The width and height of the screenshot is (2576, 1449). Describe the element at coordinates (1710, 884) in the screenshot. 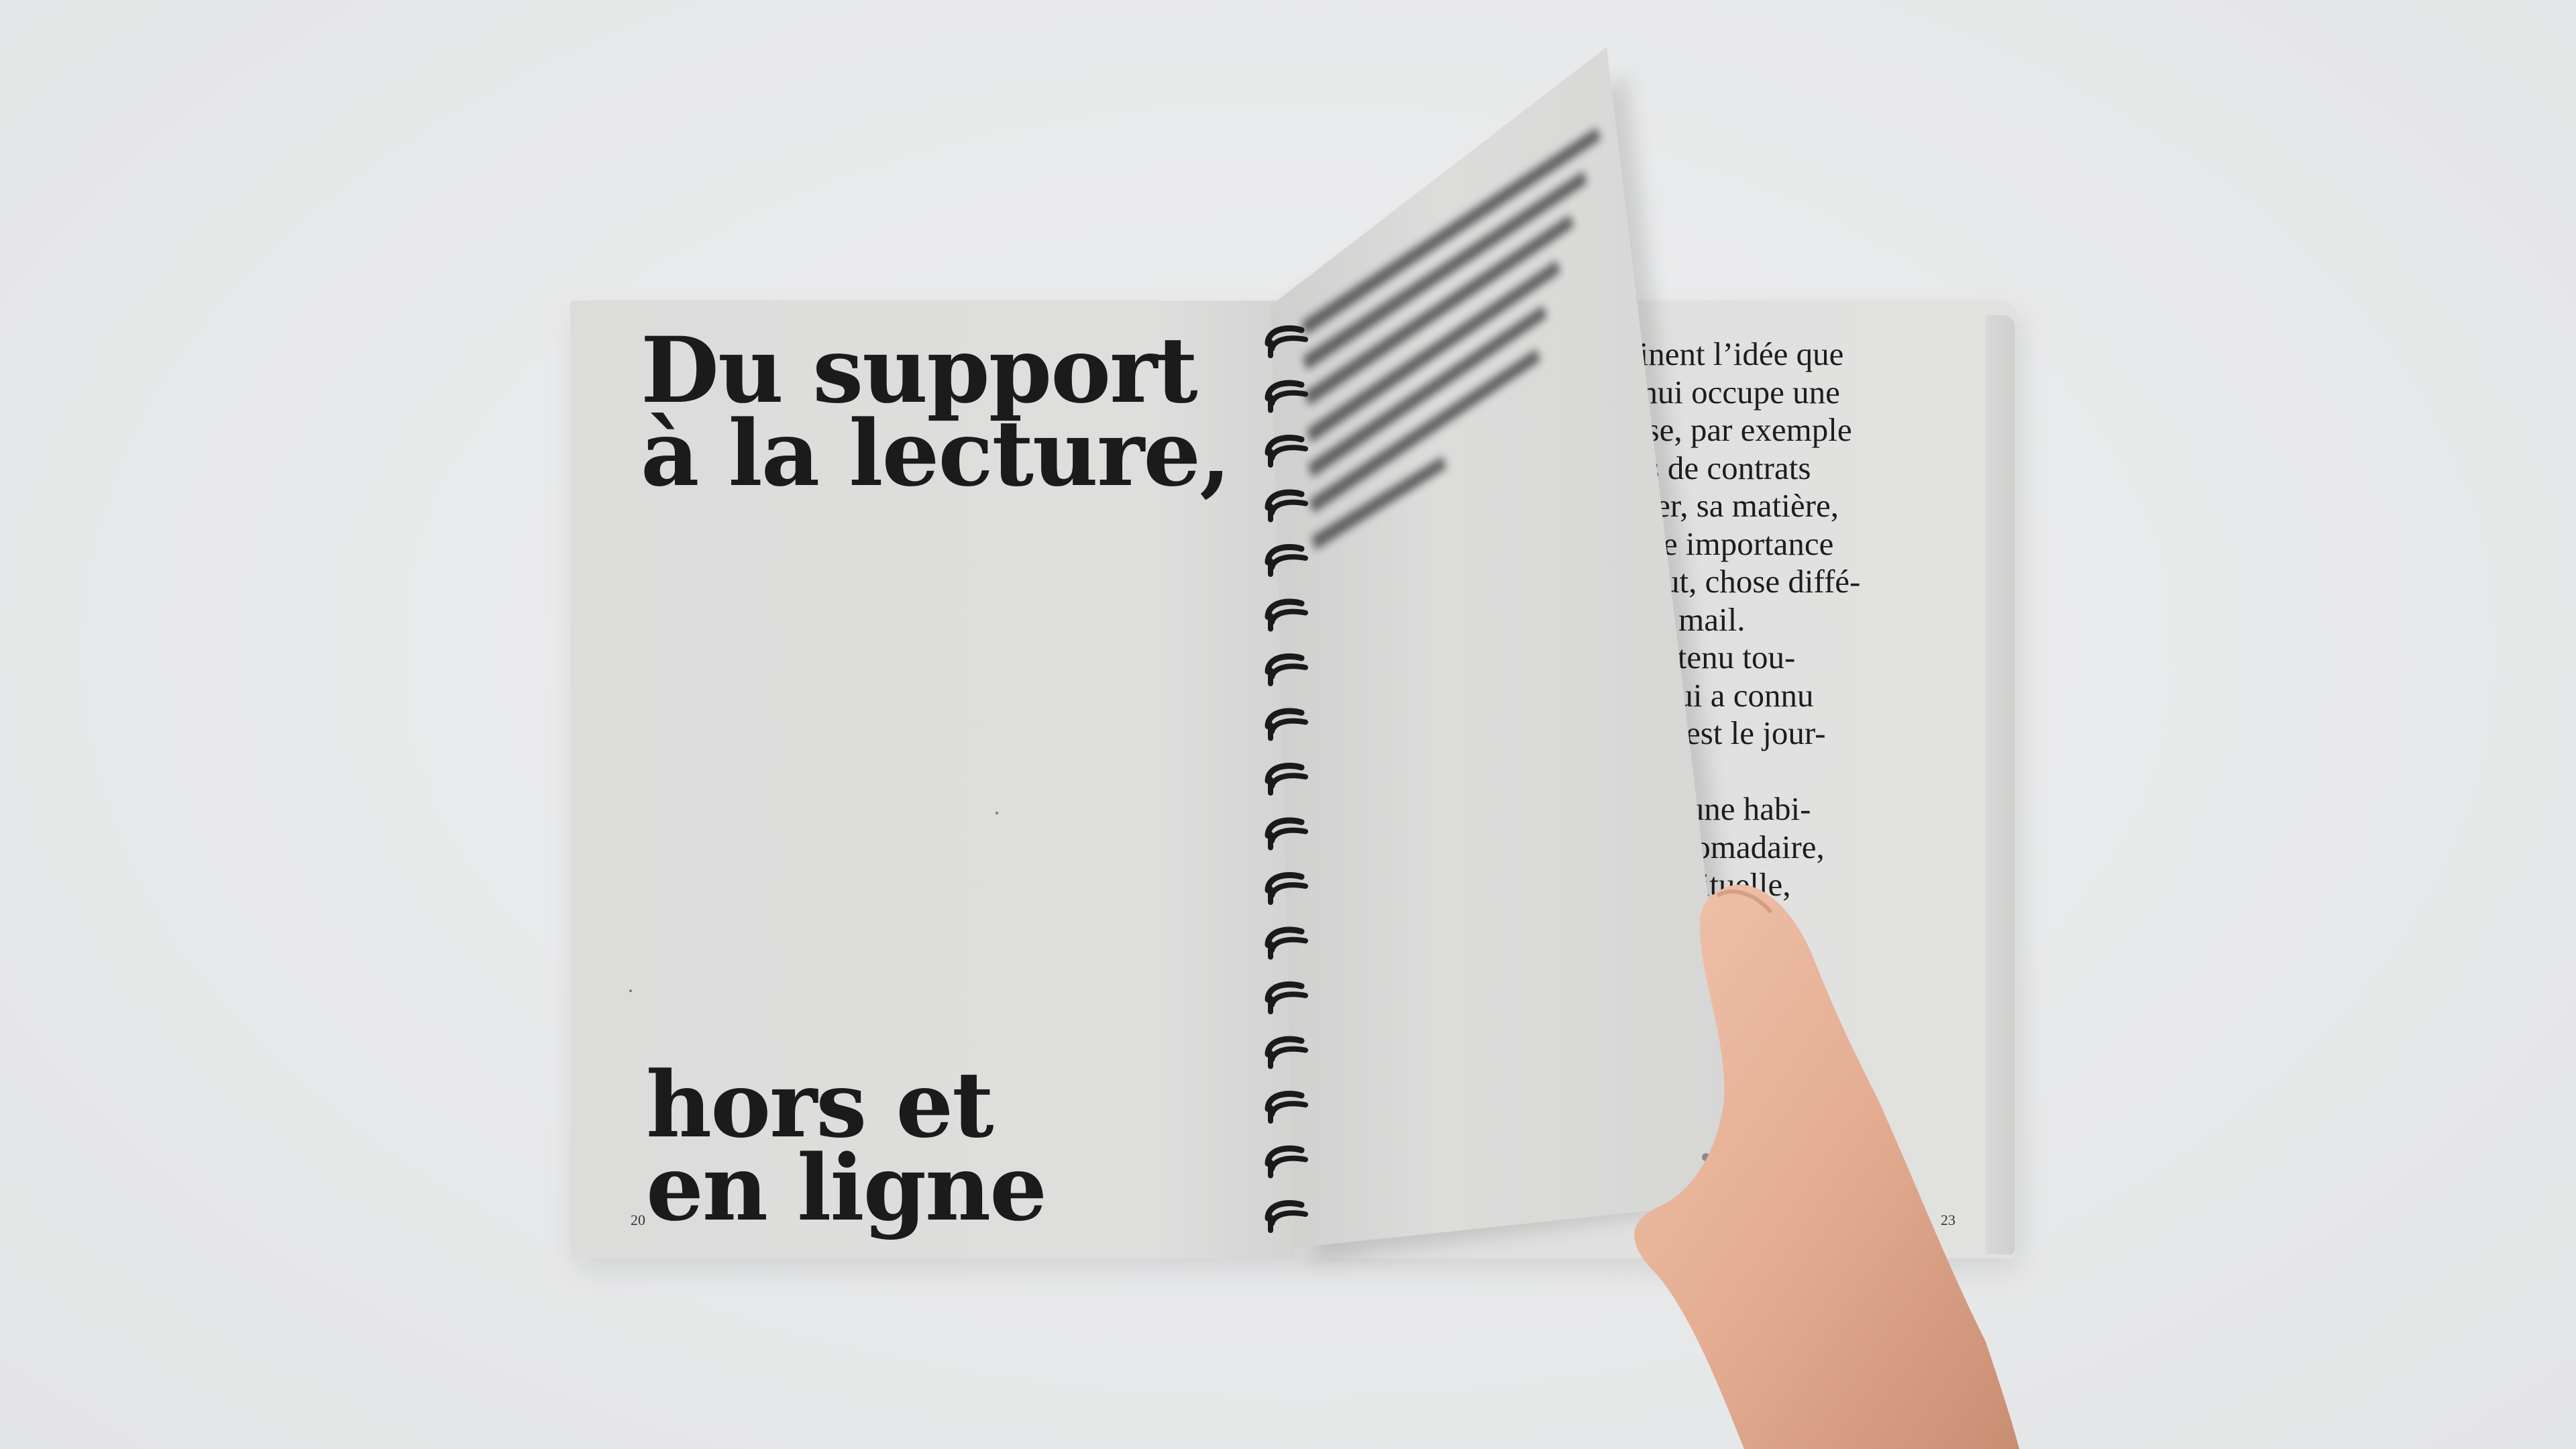

I see `right-page-text-line: orte rituelle,` at that location.